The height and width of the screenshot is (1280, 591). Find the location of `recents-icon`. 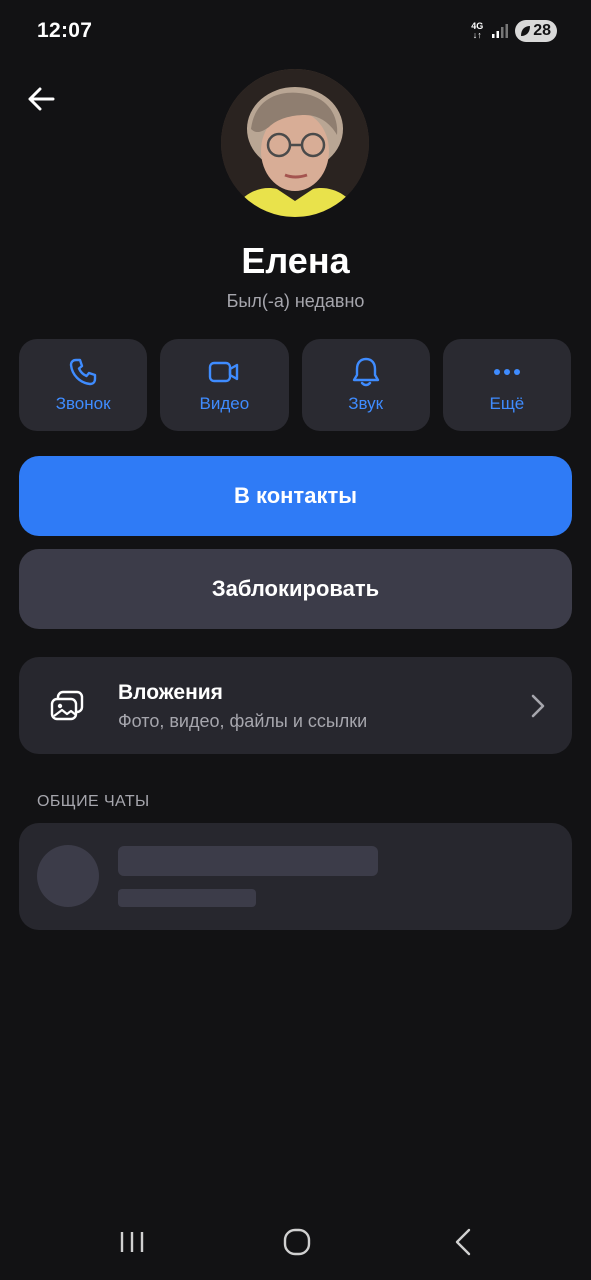

recents-icon is located at coordinates (132, 1242).